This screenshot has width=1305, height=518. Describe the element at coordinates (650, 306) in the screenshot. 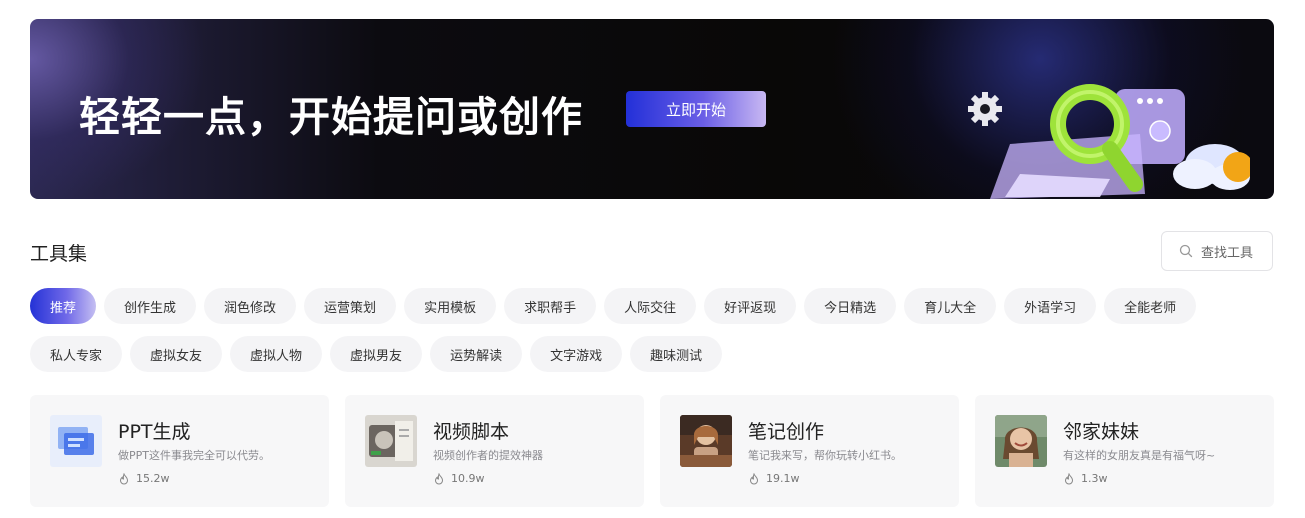

I see `category-chip: 人际交往` at that location.